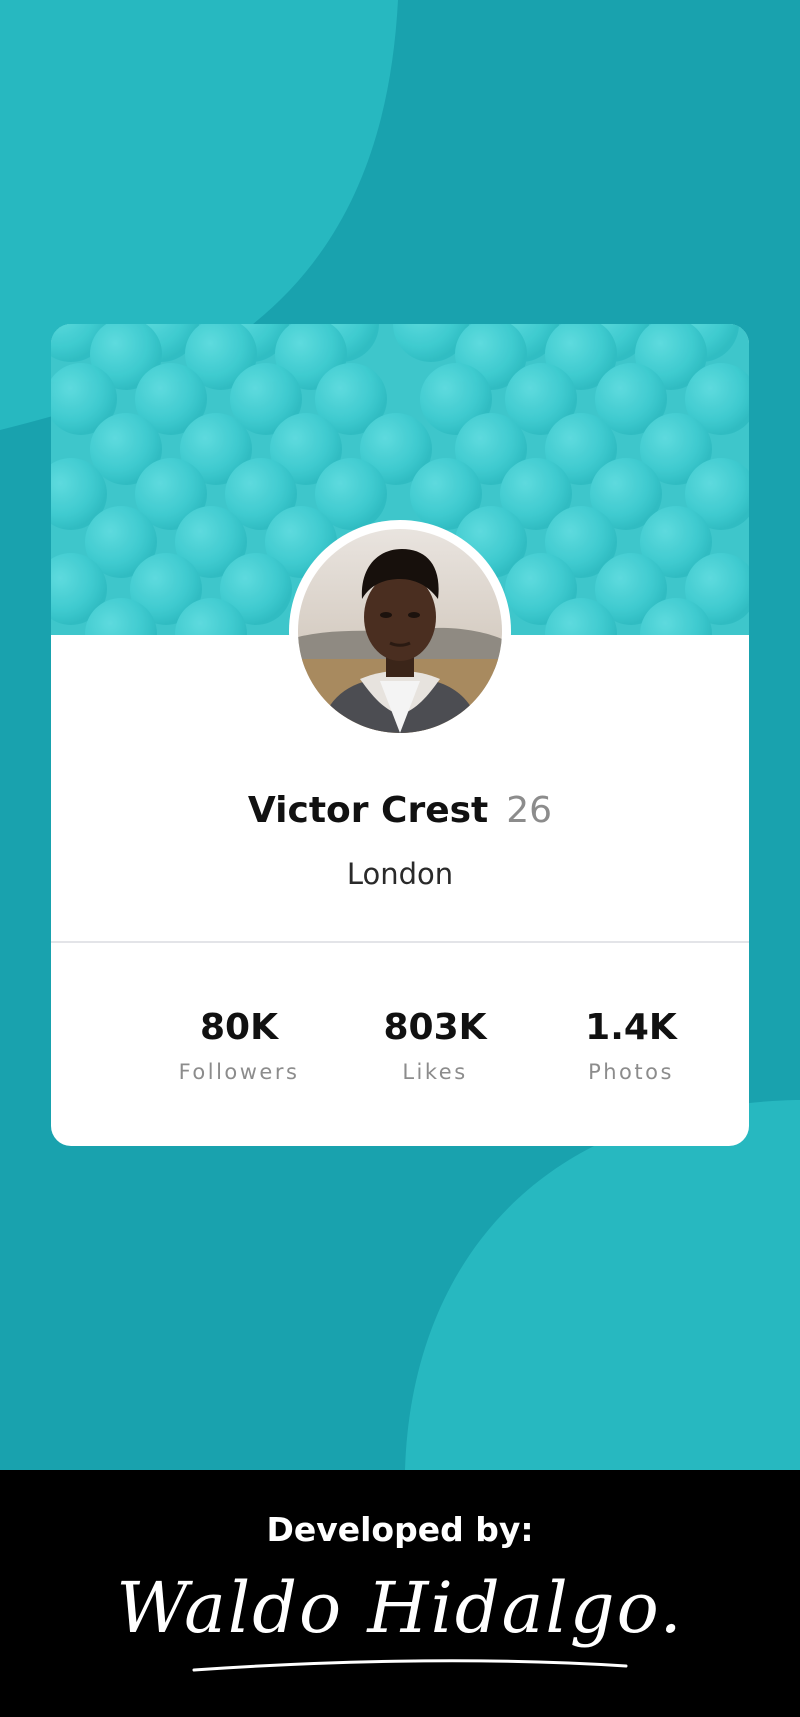 This screenshot has height=1717, width=800. What do you see at coordinates (631, 1027) in the screenshot?
I see `stat-value: 1.4K` at bounding box center [631, 1027].